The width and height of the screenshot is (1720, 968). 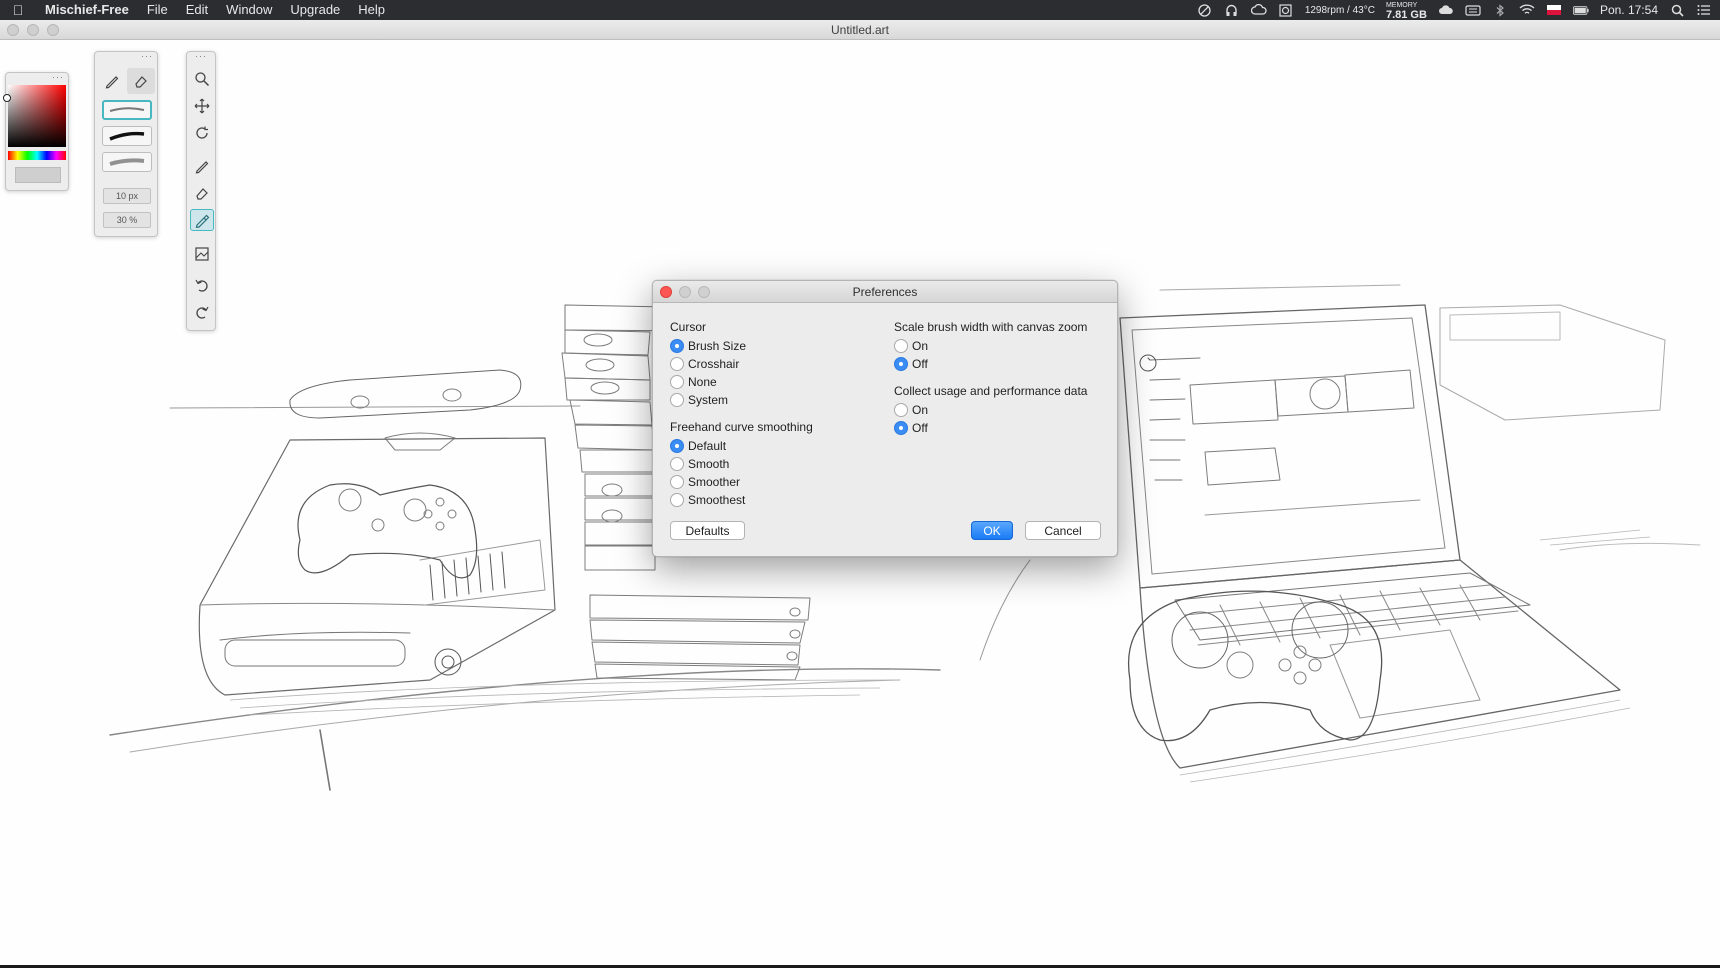 I want to click on current-color-swatch, so click(x=38, y=175).